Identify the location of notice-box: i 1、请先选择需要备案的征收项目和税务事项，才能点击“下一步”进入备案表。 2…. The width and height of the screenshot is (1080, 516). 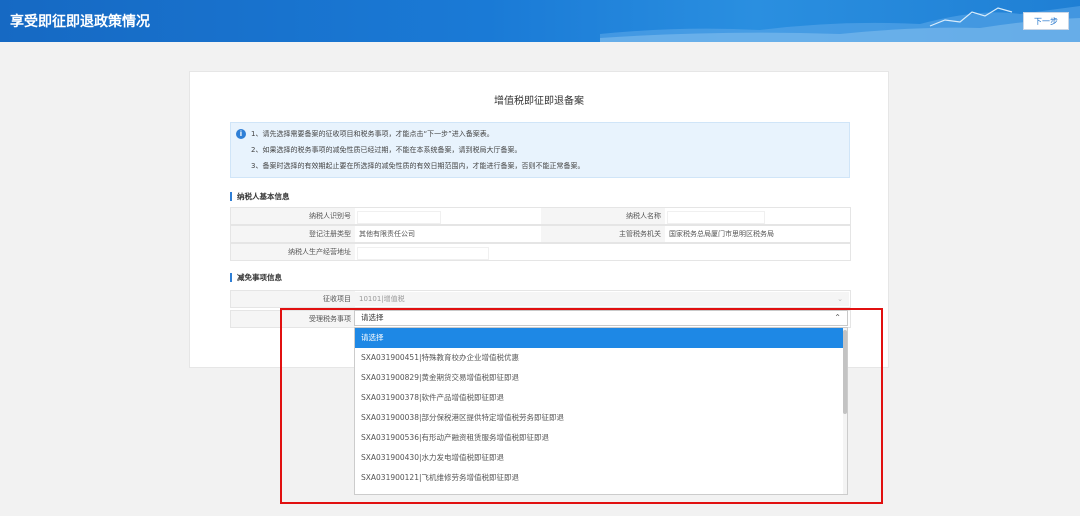
(540, 150).